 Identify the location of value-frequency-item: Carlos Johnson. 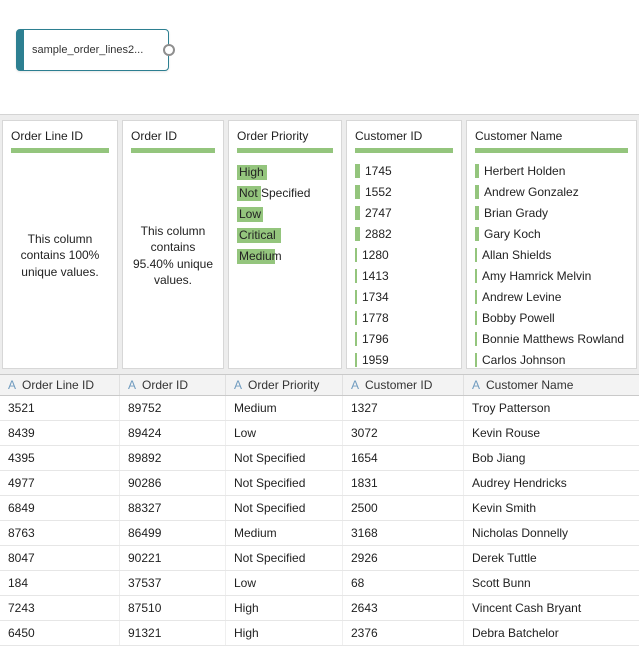
(551, 358).